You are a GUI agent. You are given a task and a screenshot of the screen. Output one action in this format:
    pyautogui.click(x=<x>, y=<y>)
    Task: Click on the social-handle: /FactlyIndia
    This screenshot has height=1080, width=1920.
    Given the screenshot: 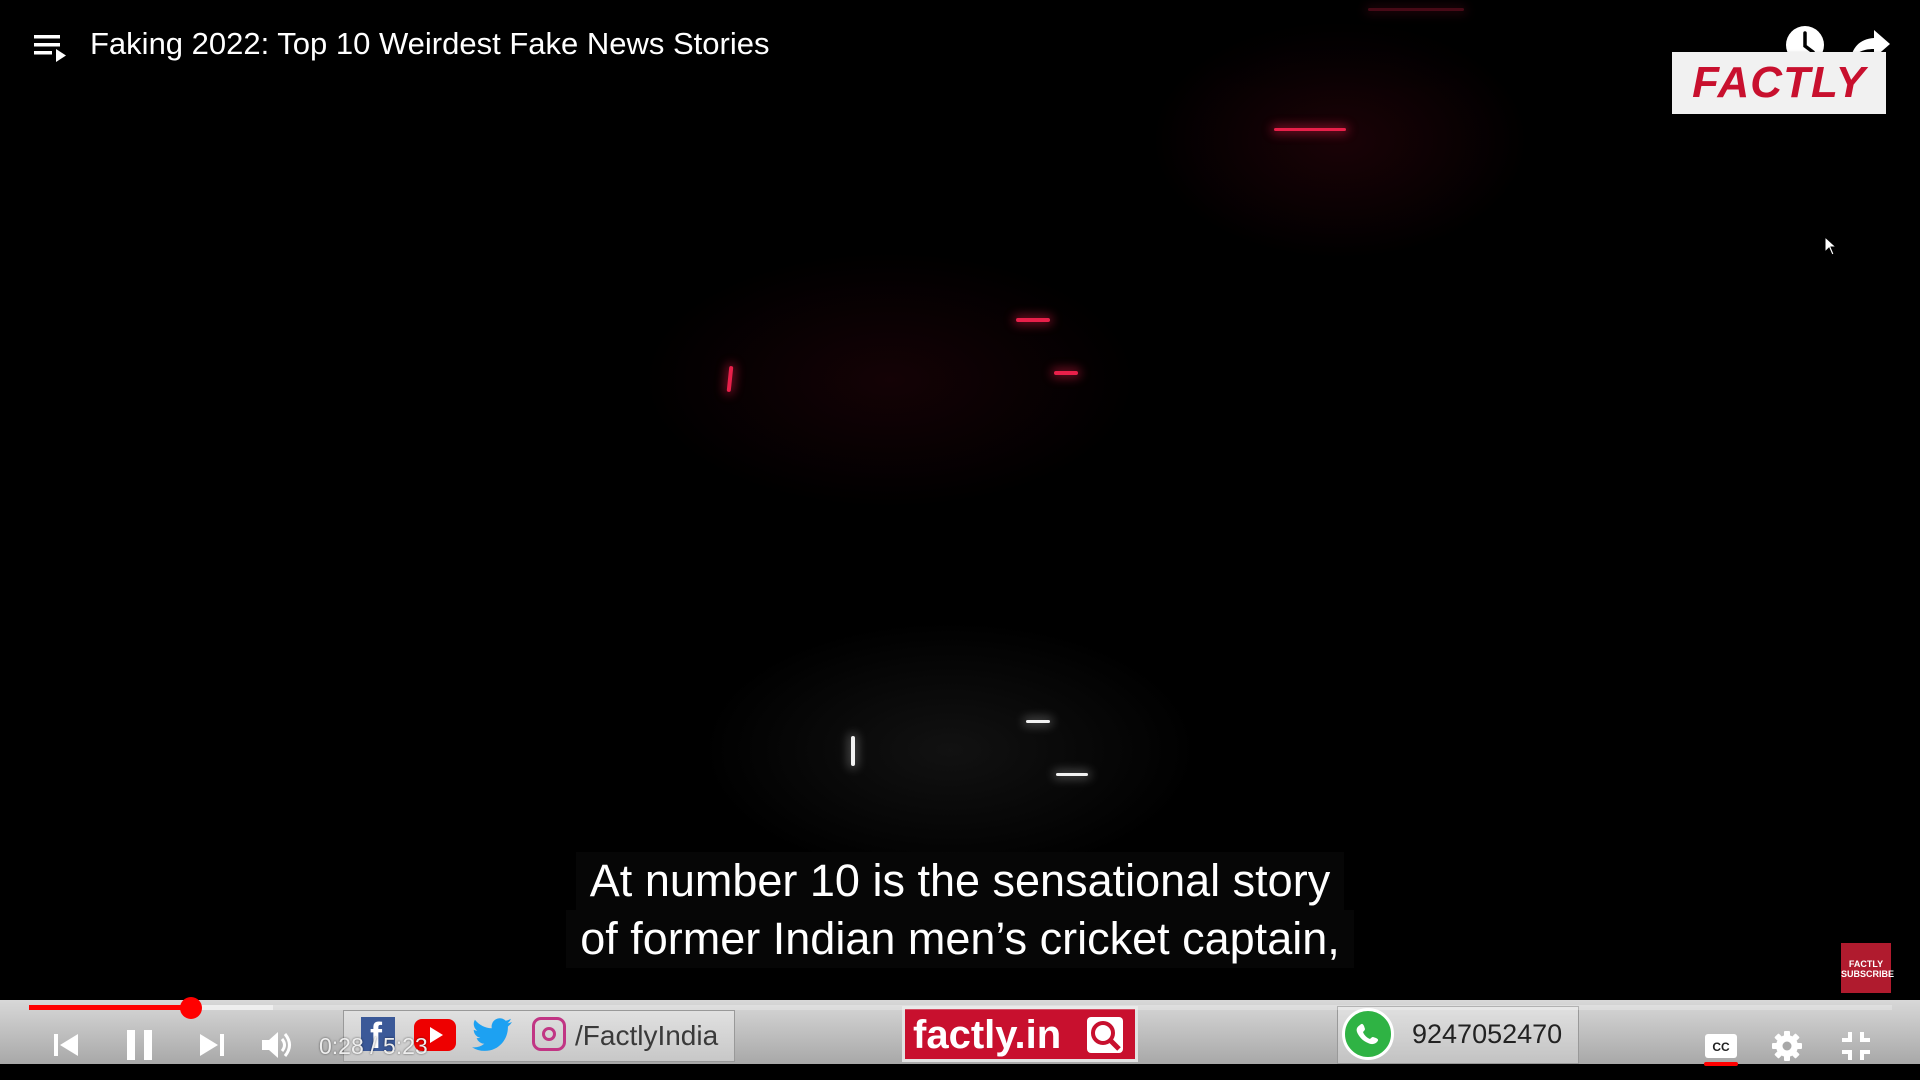 What is the action you would take?
    pyautogui.click(x=647, y=1035)
    